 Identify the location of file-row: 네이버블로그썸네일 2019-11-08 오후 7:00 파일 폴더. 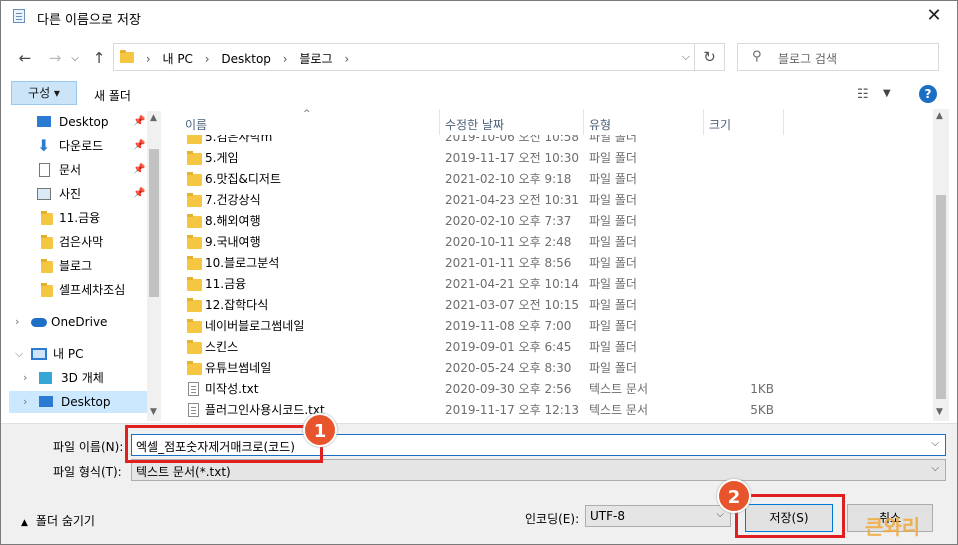
(549, 326).